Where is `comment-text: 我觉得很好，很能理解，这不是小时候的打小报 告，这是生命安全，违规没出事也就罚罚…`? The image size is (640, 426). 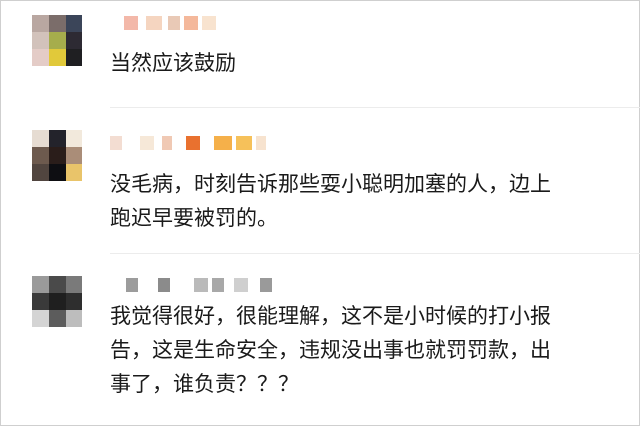
comment-text: 我觉得很好，很能理解，这不是小时候的打小报 告，这是生命安全，违规没出事也就罚罚… is located at coordinates (330, 350).